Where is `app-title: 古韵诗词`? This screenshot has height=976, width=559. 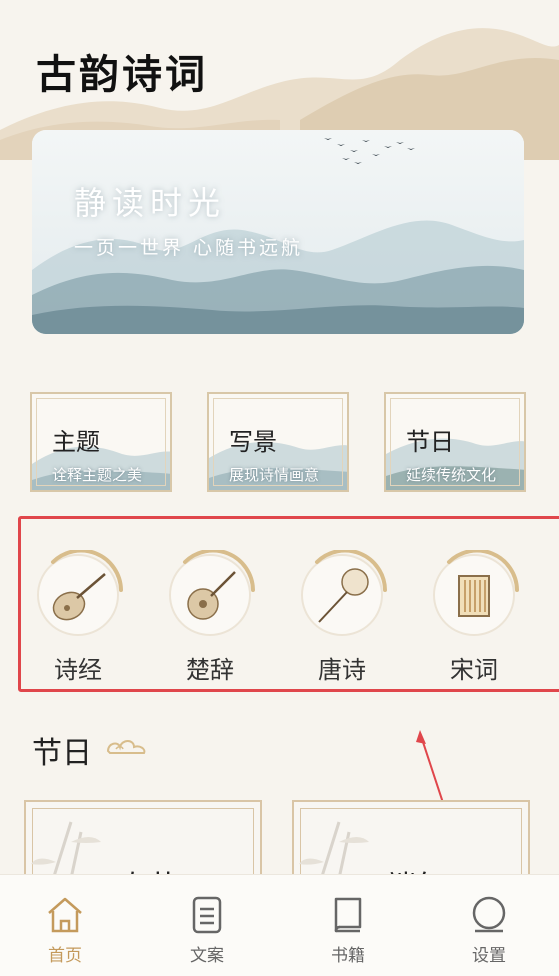 app-title: 古韵诗词 is located at coordinates (122, 74).